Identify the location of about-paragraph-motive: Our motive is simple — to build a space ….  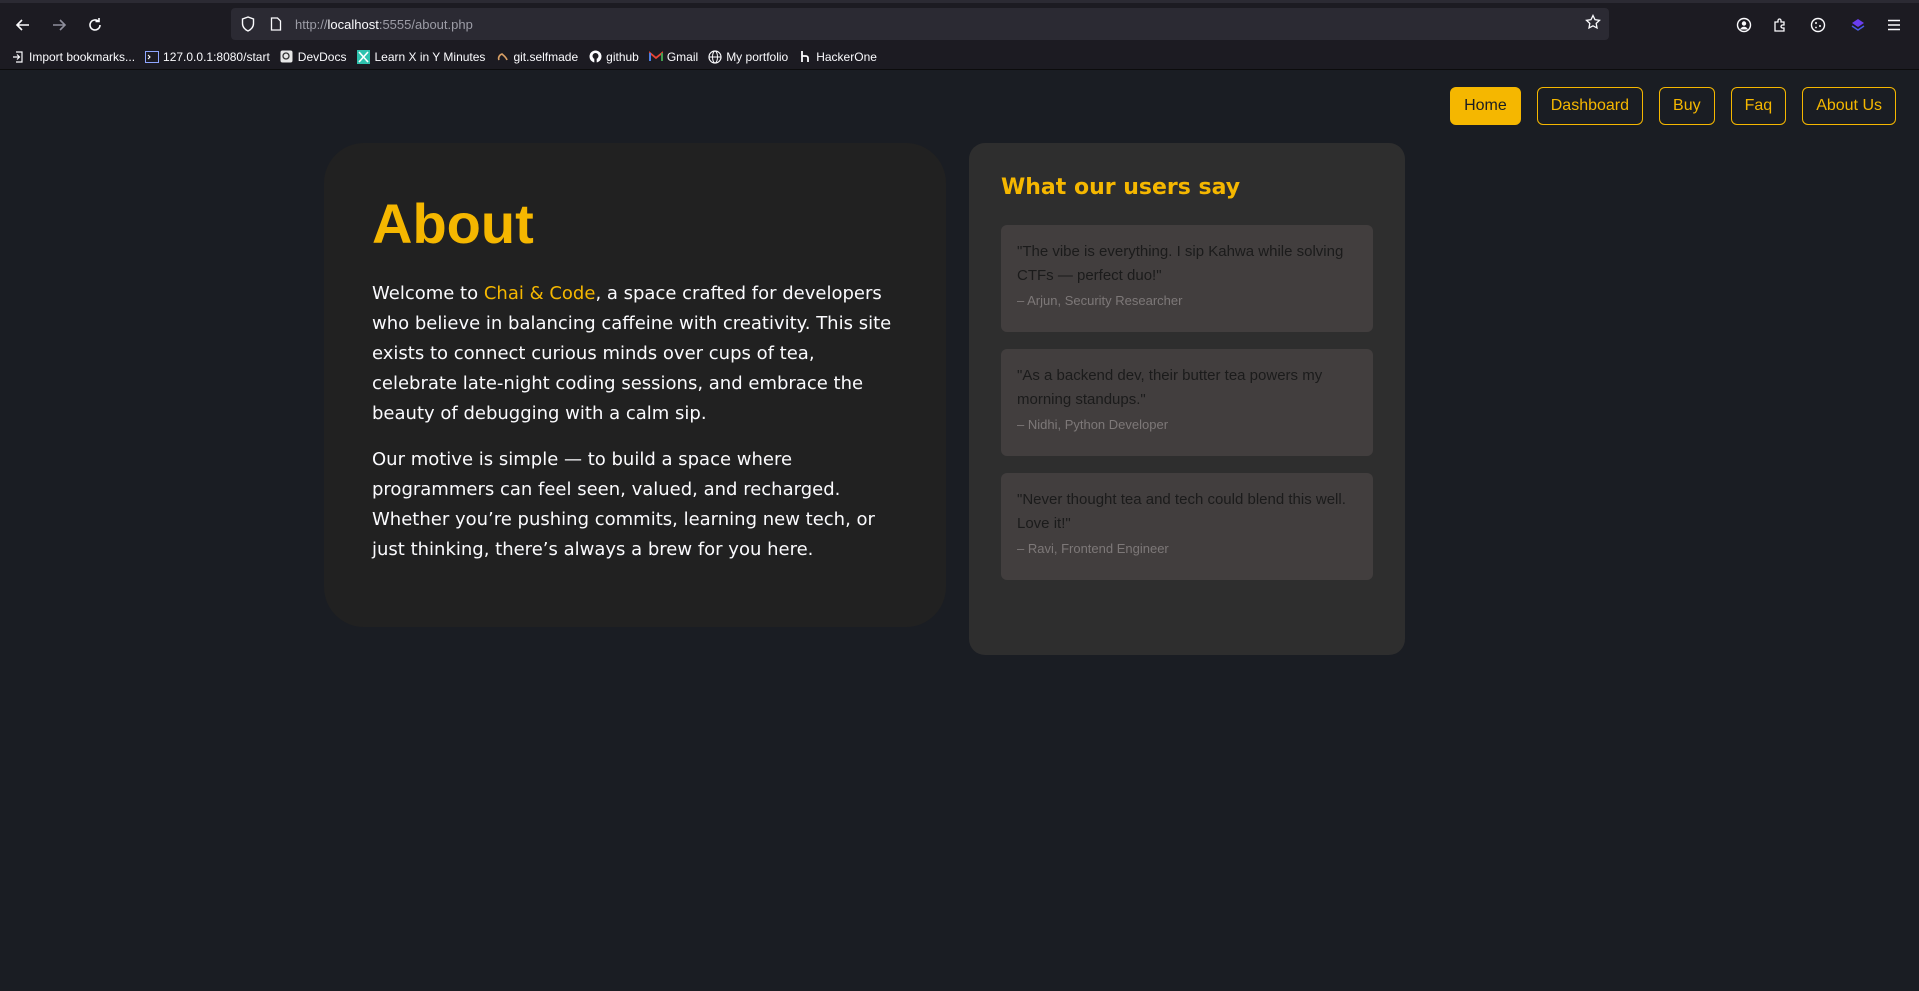
(623, 504).